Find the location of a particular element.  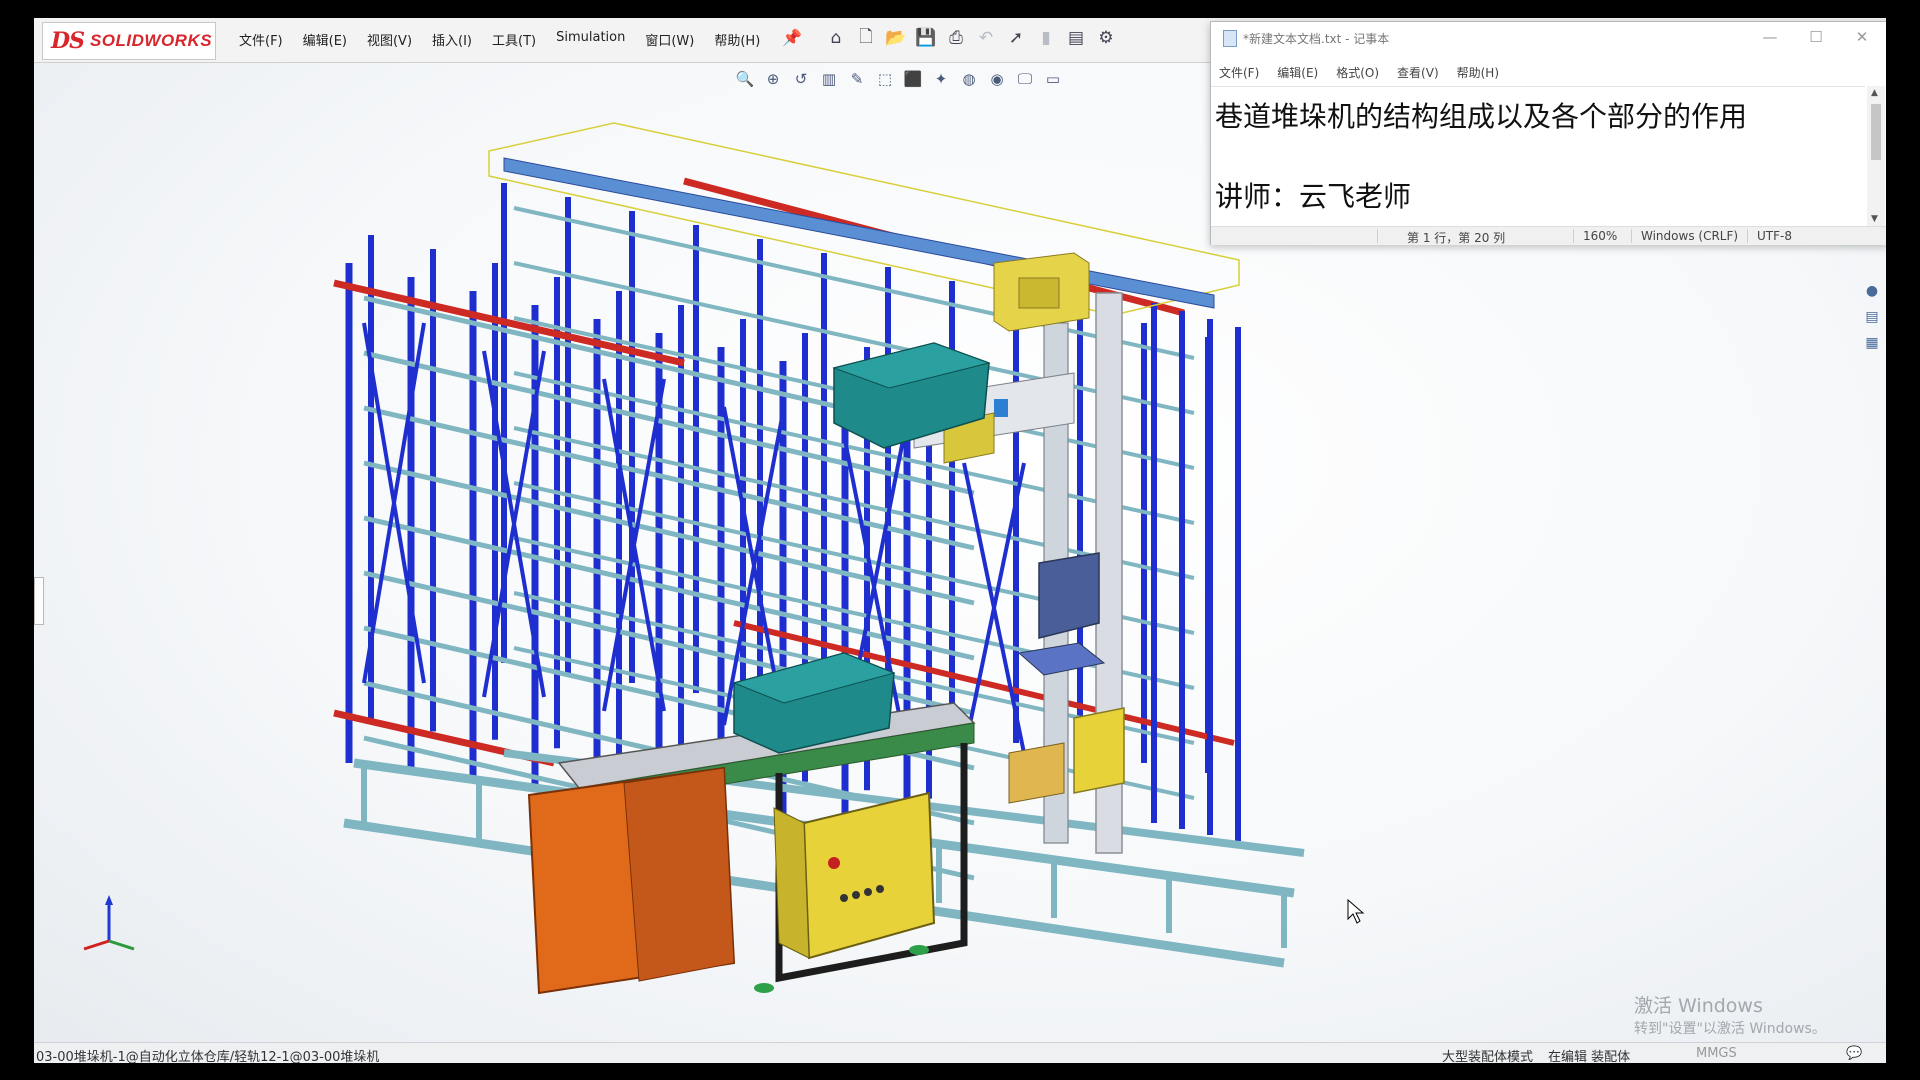

scroll-up-icon: ▲ is located at coordinates (1874, 93).